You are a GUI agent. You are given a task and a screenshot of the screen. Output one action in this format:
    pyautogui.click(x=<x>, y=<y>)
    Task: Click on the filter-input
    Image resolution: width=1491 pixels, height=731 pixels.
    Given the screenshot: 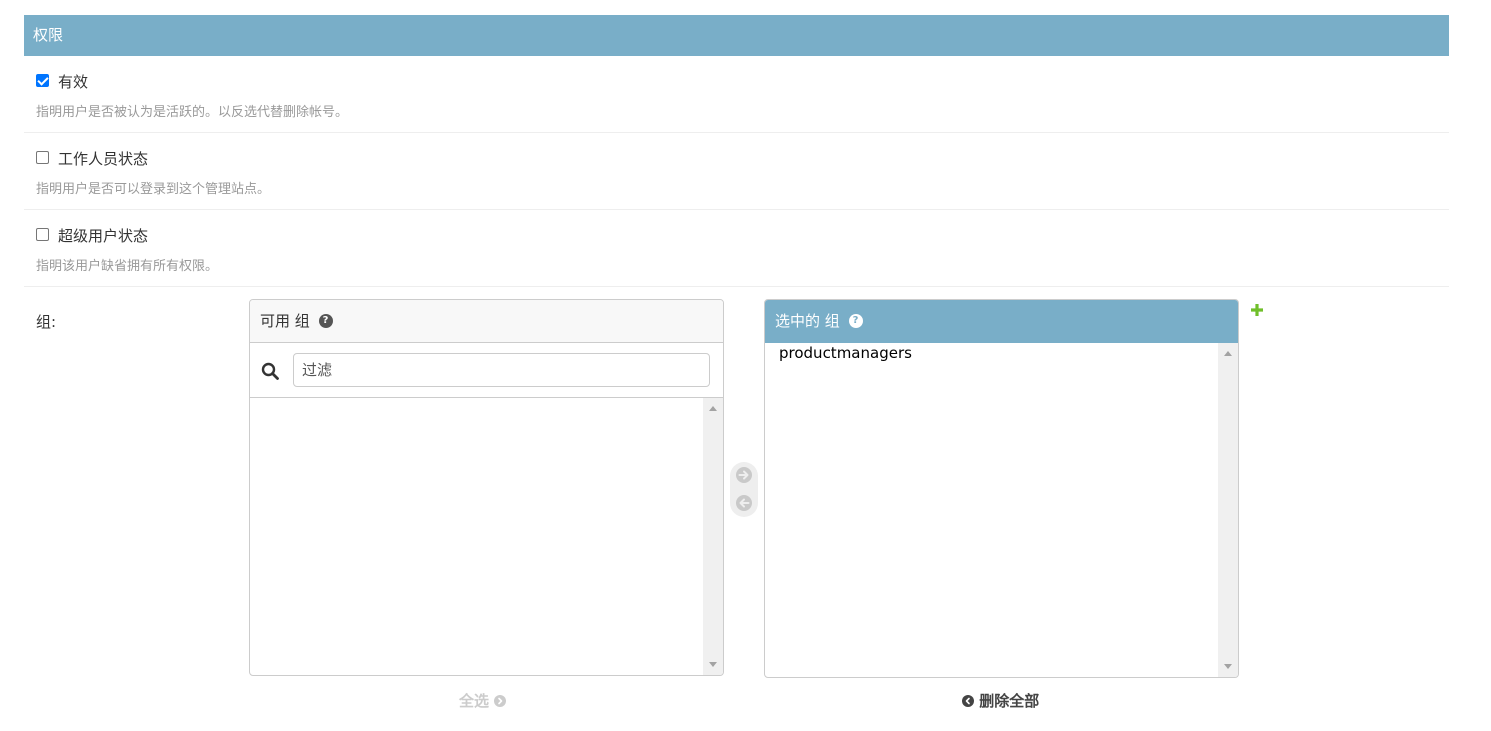 What is the action you would take?
    pyautogui.click(x=501, y=370)
    